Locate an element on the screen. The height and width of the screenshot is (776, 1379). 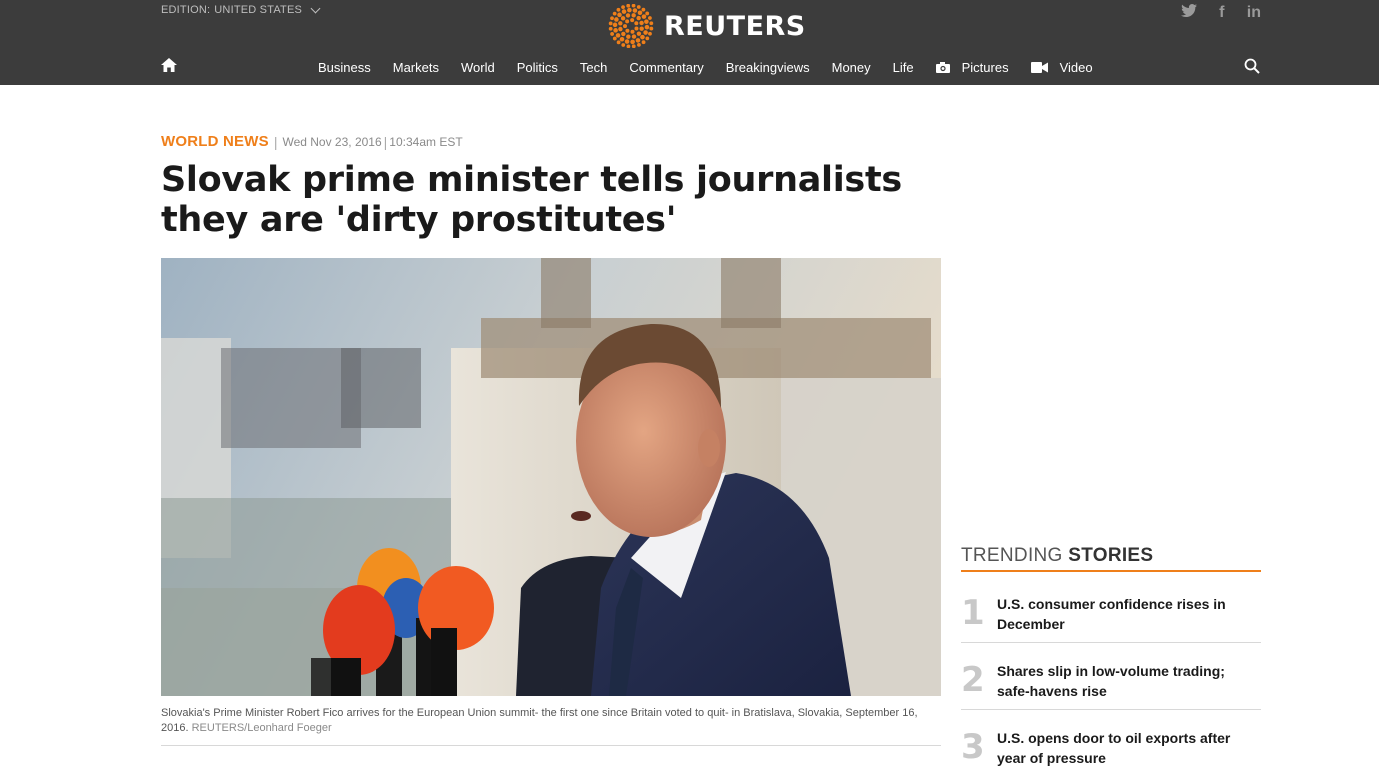
nav-item-label: Commentary is located at coordinates (666, 67).